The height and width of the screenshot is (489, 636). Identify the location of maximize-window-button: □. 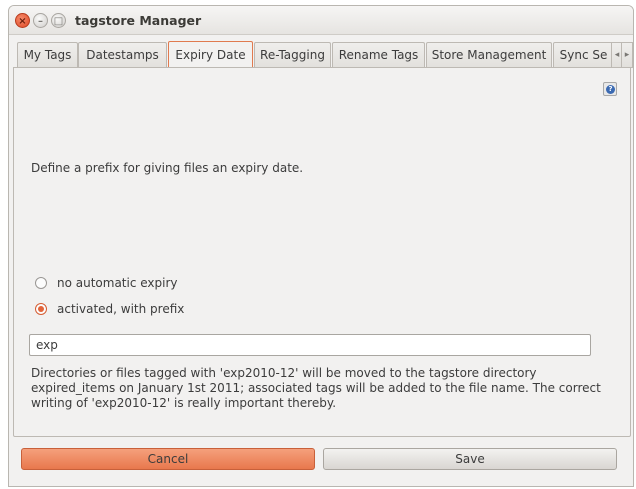
(58, 20).